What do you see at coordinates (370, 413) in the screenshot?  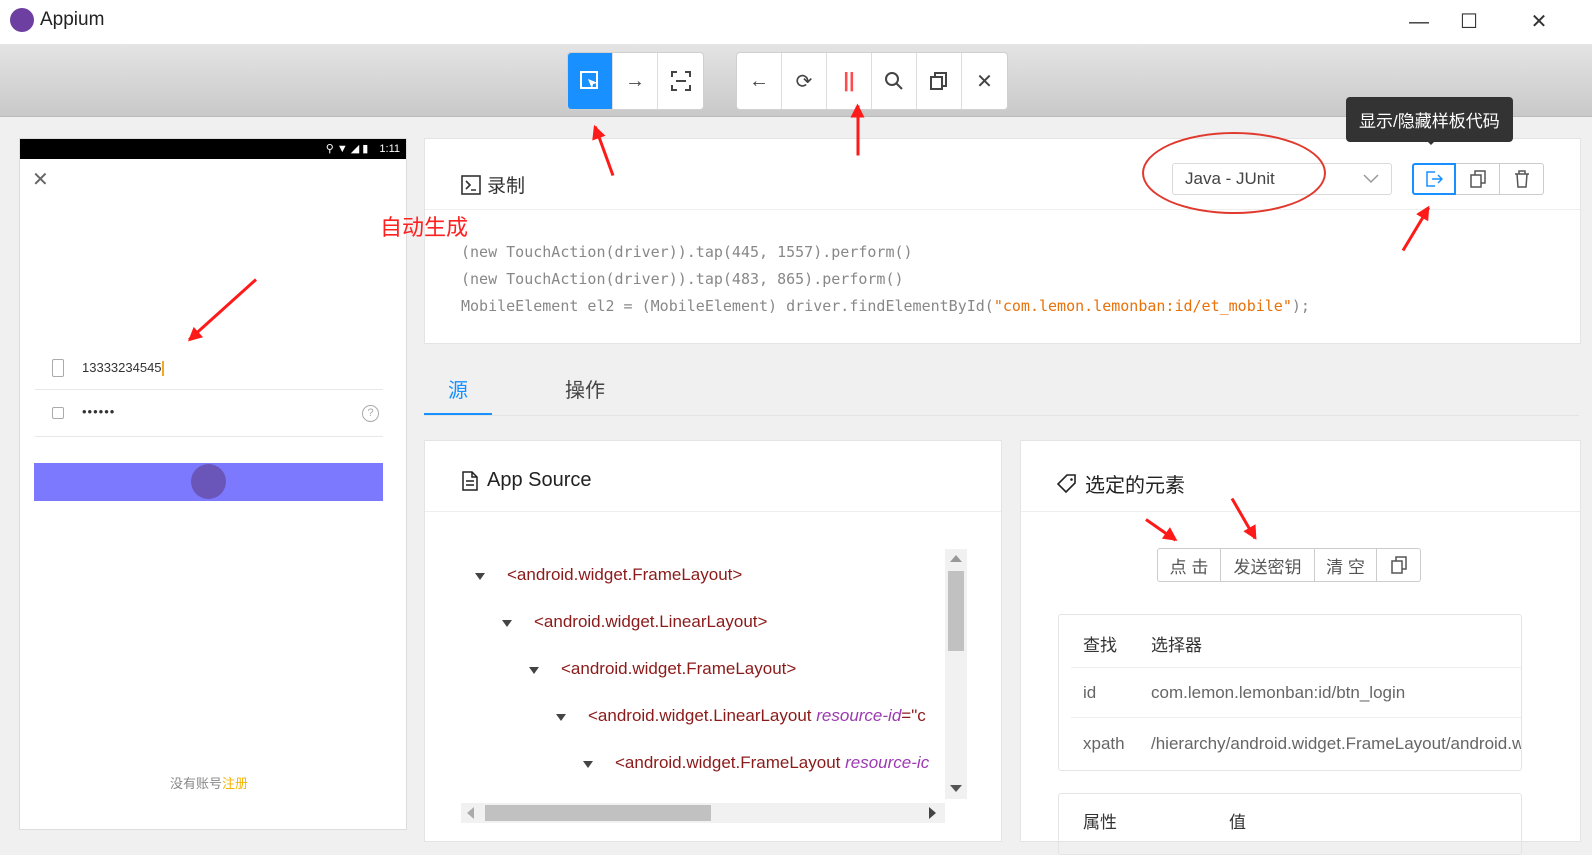 I see `help-icon: ?` at bounding box center [370, 413].